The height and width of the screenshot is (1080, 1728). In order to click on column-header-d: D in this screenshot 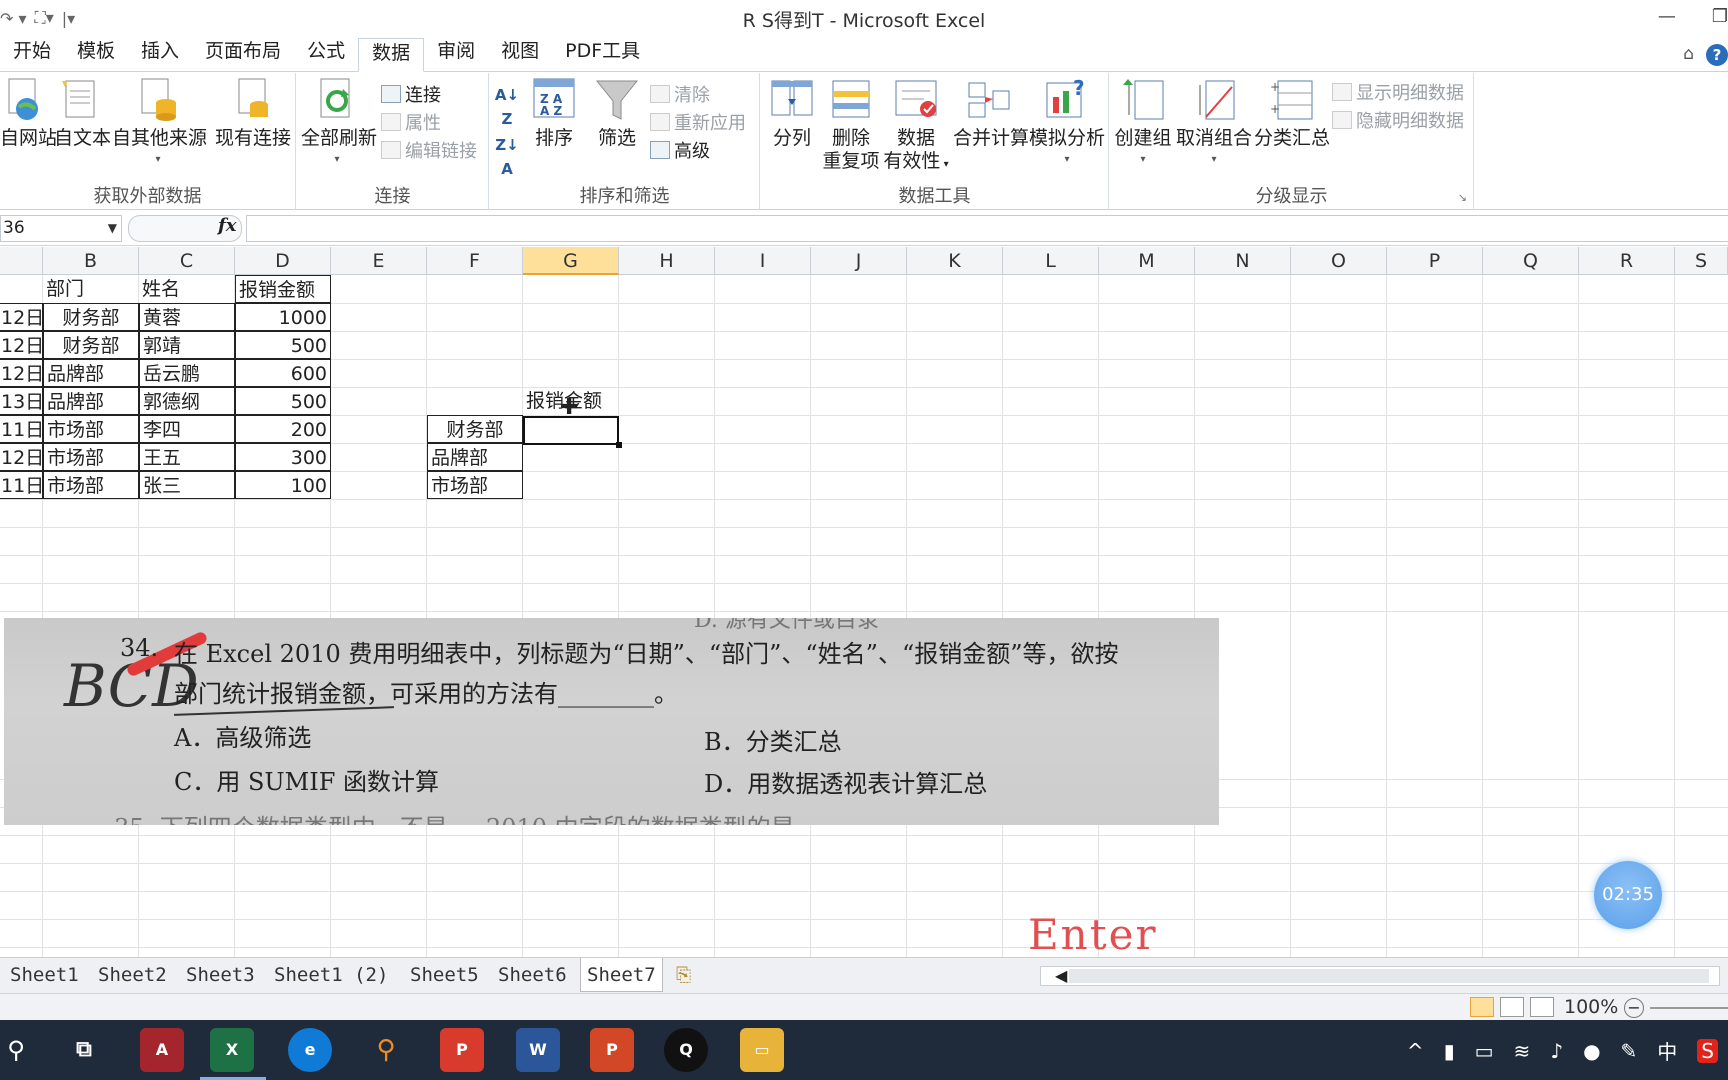, I will do `click(283, 261)`.